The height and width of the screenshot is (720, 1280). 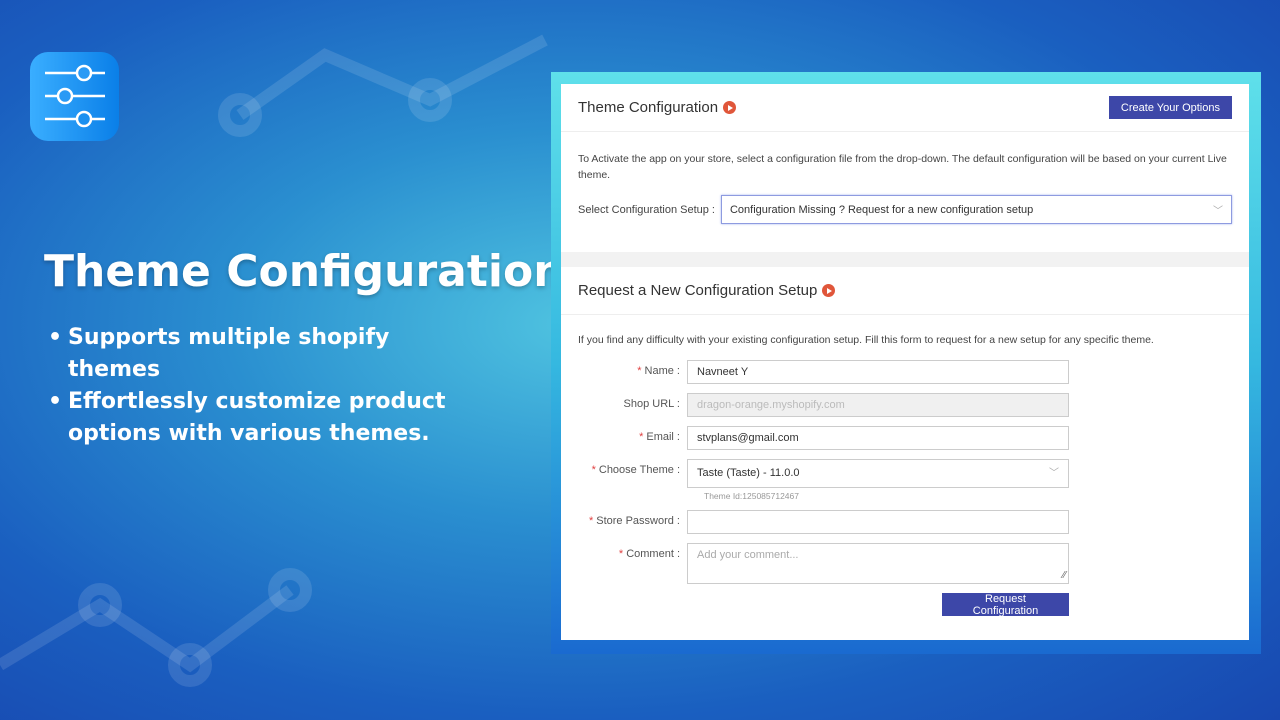 What do you see at coordinates (638, 521) in the screenshot?
I see `password-label: Store Password :` at bounding box center [638, 521].